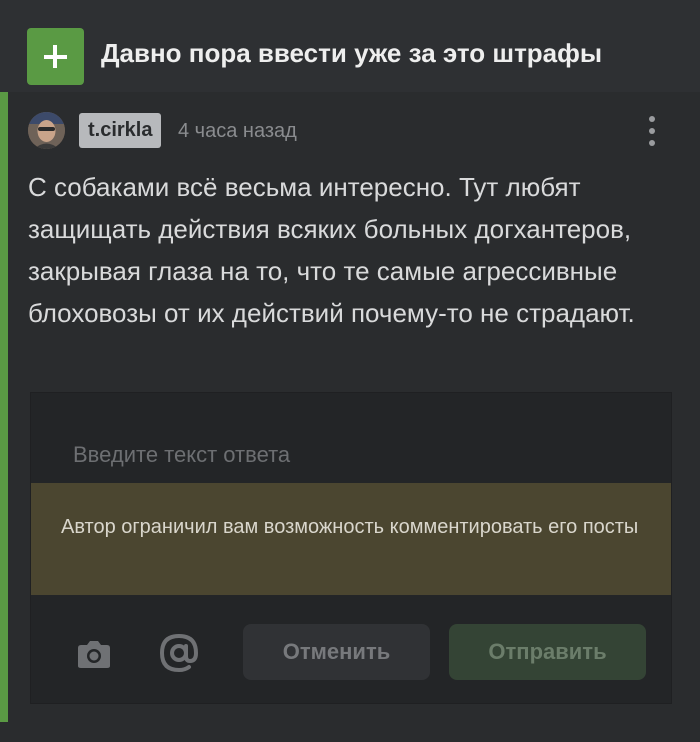  I want to click on reply-toolbar: Отменить Отправить, so click(351, 649).